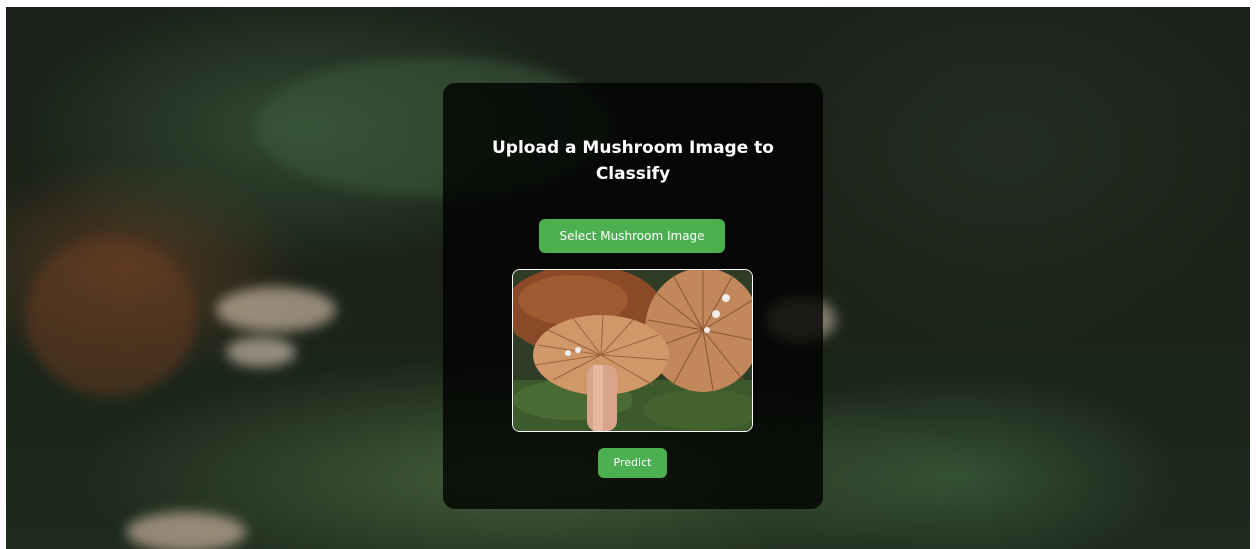 The height and width of the screenshot is (549, 1256). I want to click on mushroom-photo, so click(632, 350).